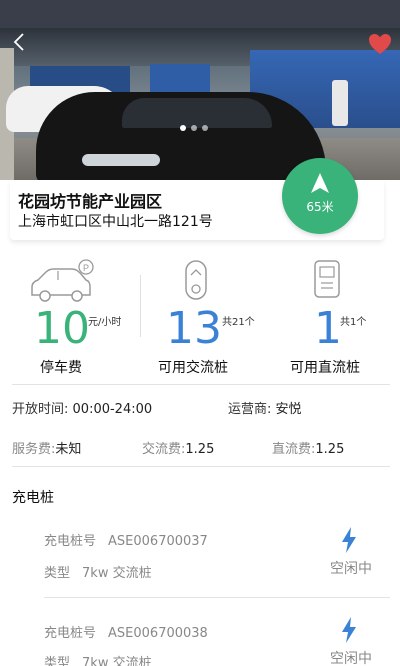 The width and height of the screenshot is (400, 666). I want to click on parking-fee-label: 停车费, so click(61, 368).